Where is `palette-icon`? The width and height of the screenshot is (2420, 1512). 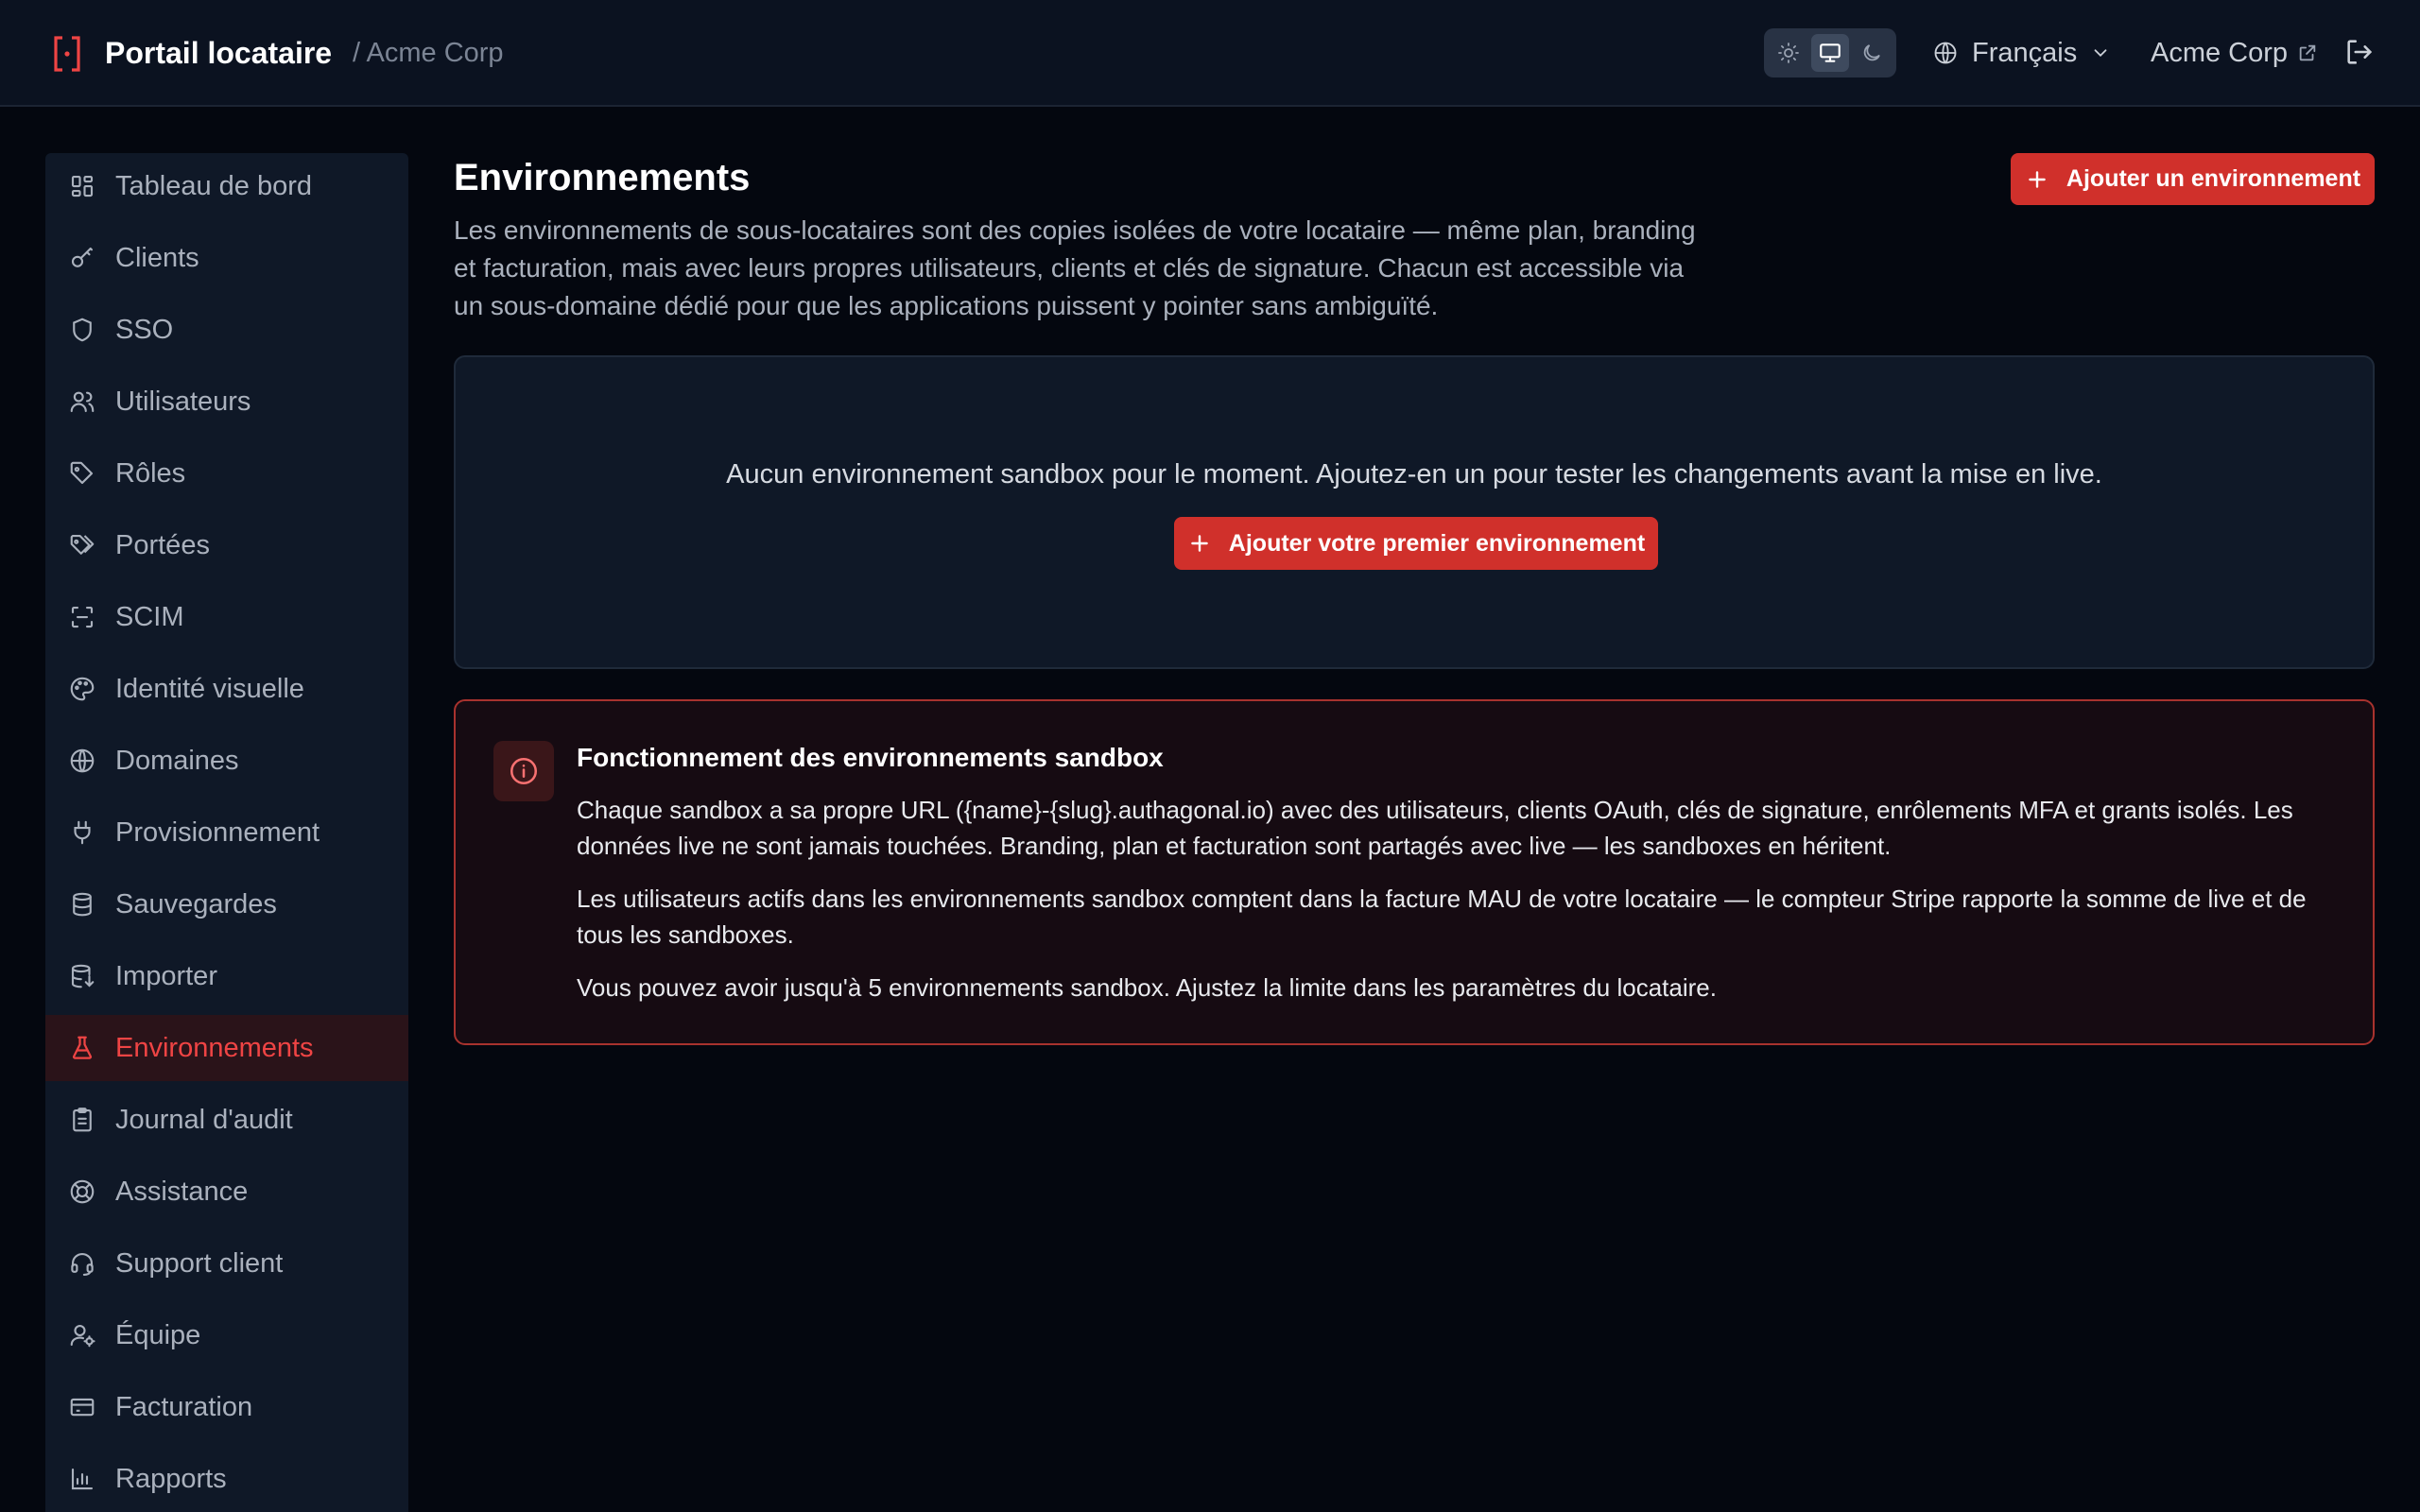
palette-icon is located at coordinates (83, 689).